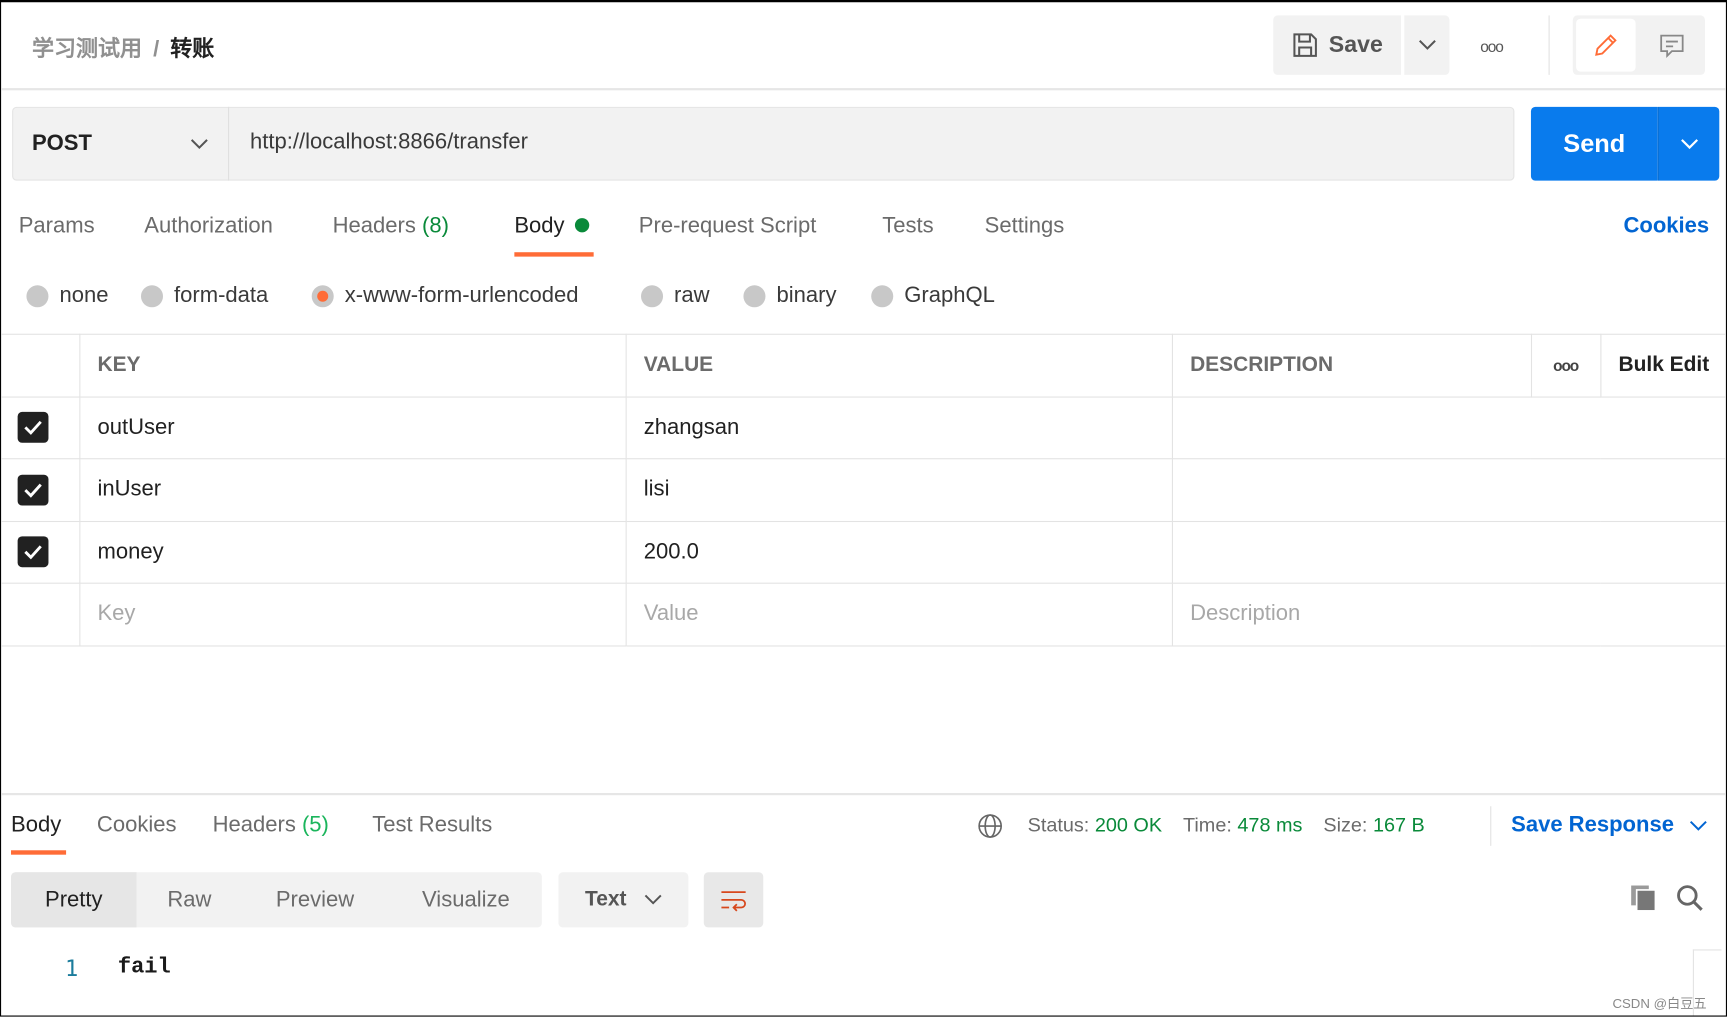 Image resolution: width=1727 pixels, height=1017 pixels. I want to click on key-cell: money, so click(352, 552).